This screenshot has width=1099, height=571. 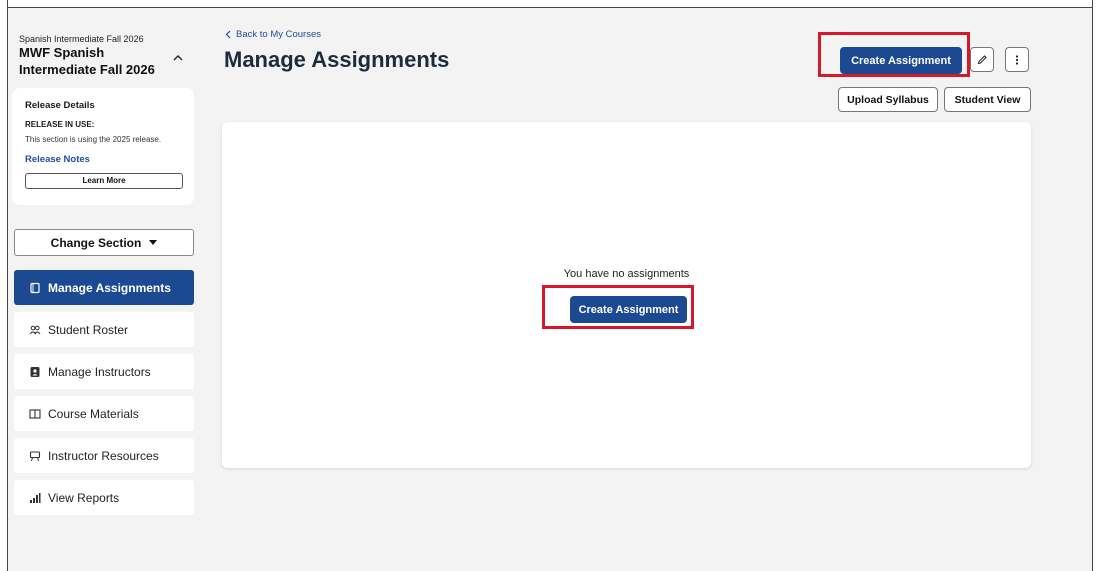 What do you see at coordinates (96, 242) in the screenshot?
I see `change-section-label: Change Section` at bounding box center [96, 242].